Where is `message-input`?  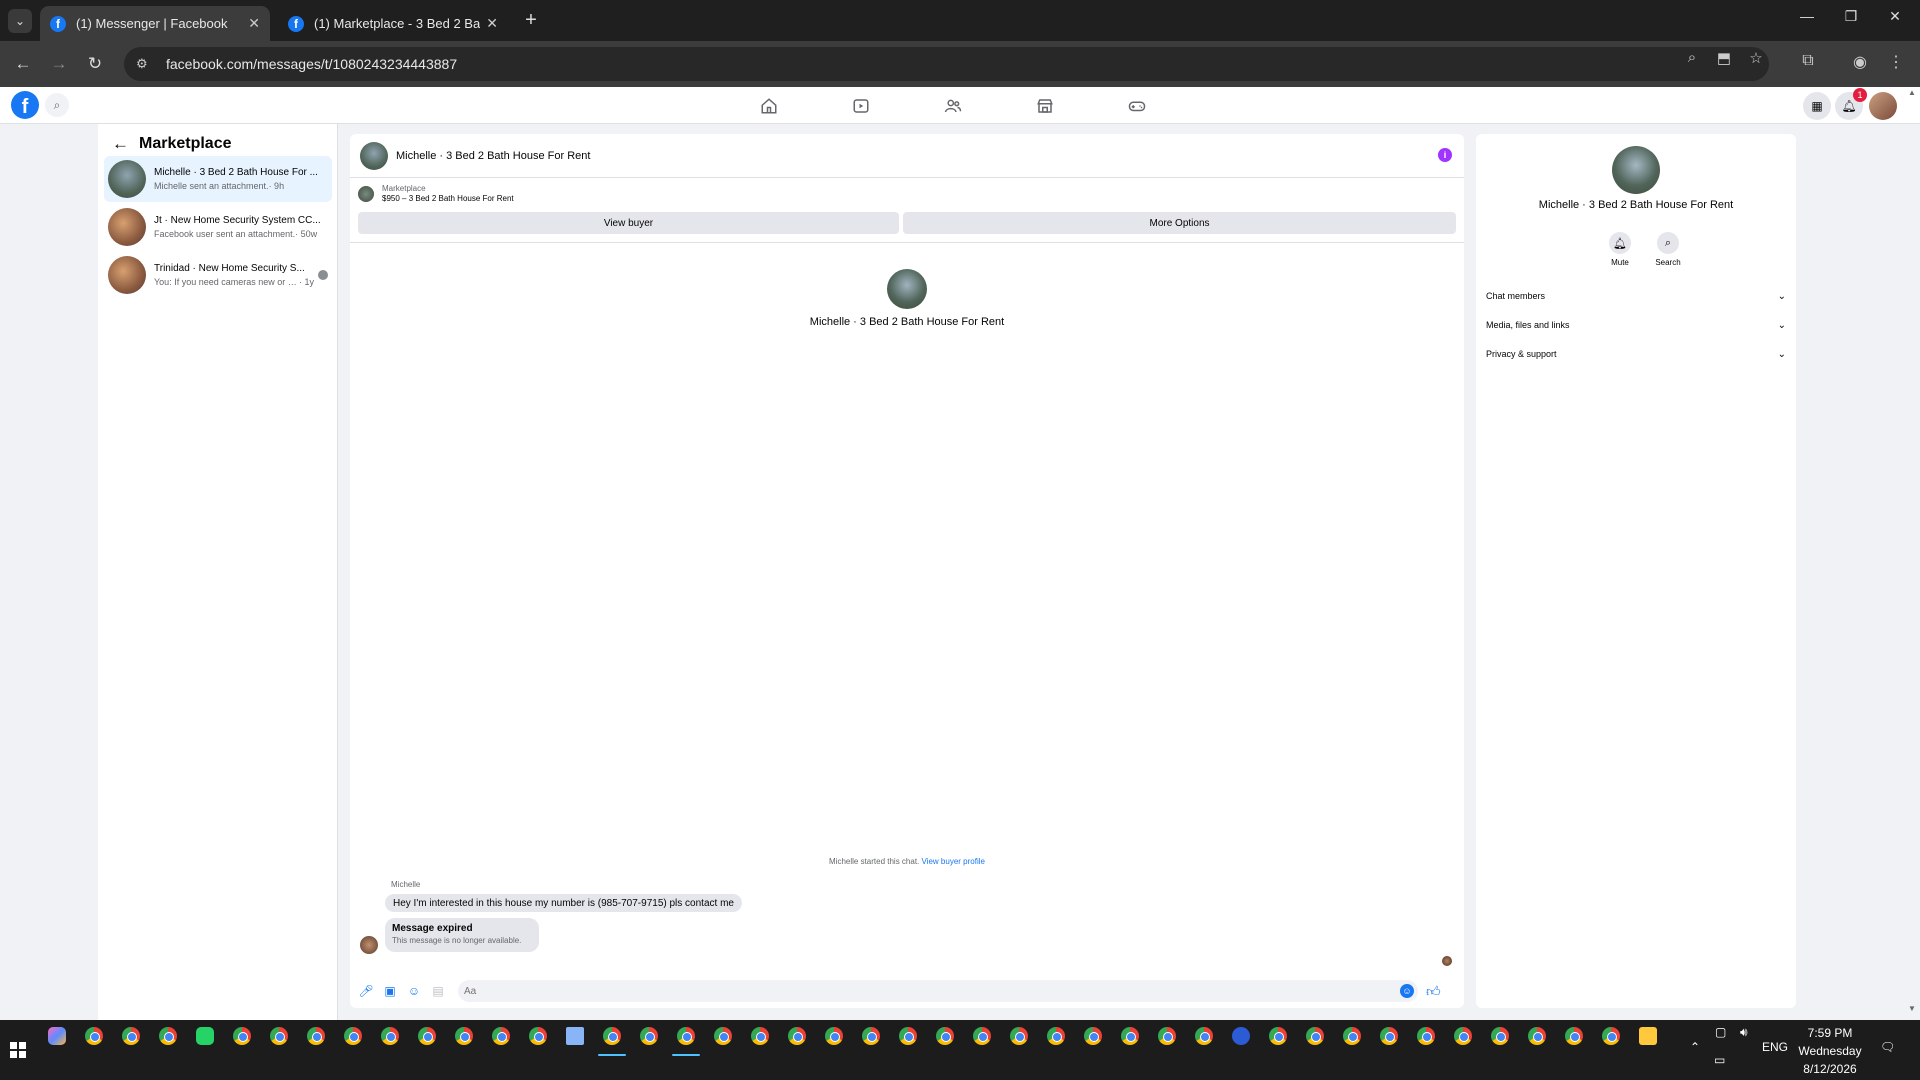 message-input is located at coordinates (938, 991).